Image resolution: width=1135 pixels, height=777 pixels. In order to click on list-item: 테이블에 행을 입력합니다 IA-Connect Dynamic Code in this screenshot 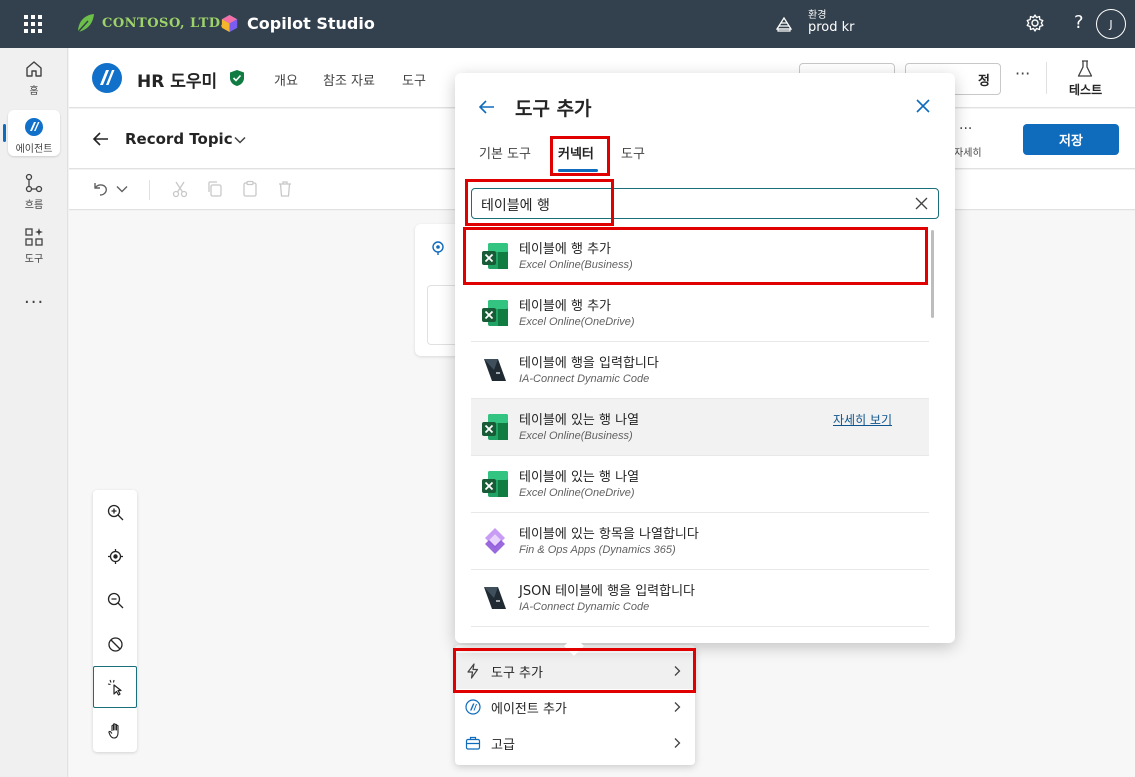, I will do `click(700, 370)`.